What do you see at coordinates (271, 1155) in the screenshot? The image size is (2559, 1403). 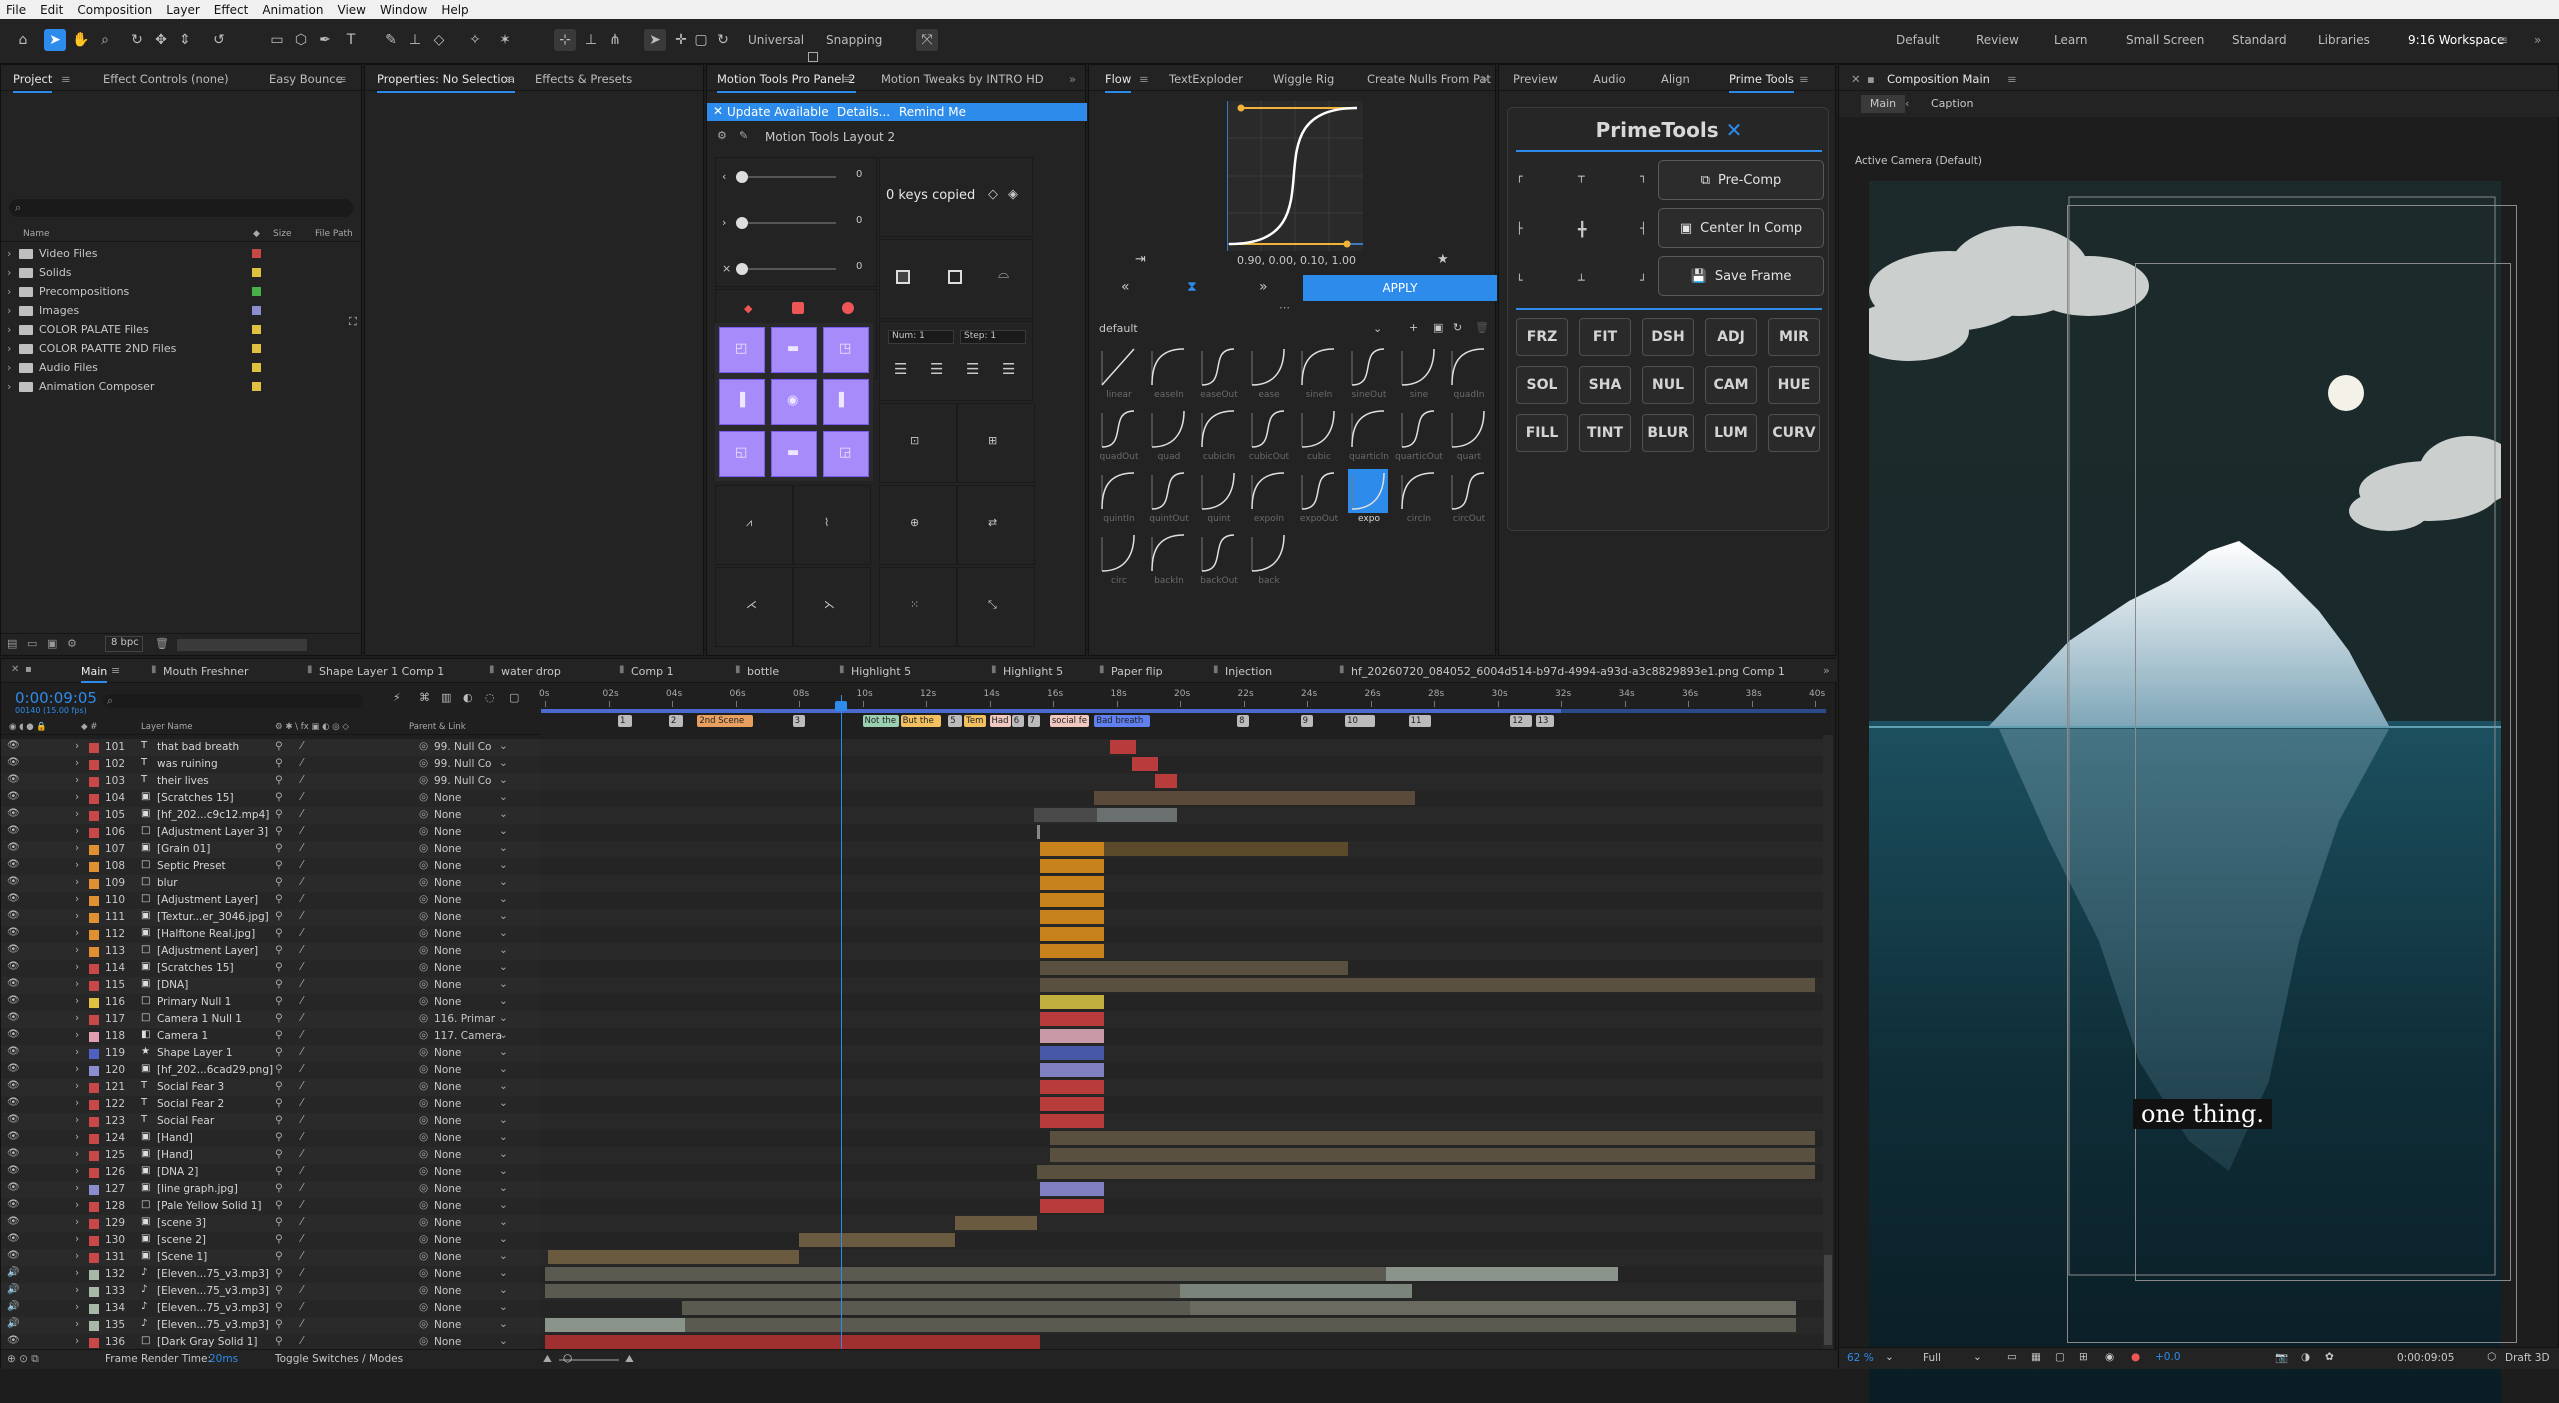 I see `layer-row: 👁 › 125 ▣ [Hand] ⚲ ⁄ ◎ None ⌄` at bounding box center [271, 1155].